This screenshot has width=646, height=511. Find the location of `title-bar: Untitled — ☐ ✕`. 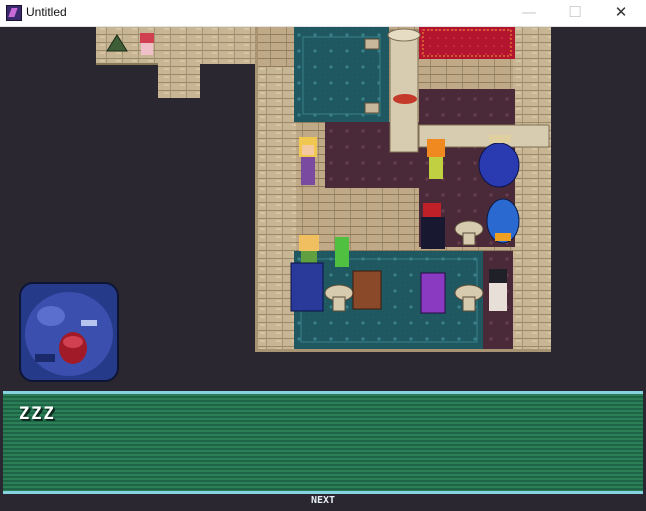

title-bar: Untitled — ☐ ✕ is located at coordinates (323, 13).